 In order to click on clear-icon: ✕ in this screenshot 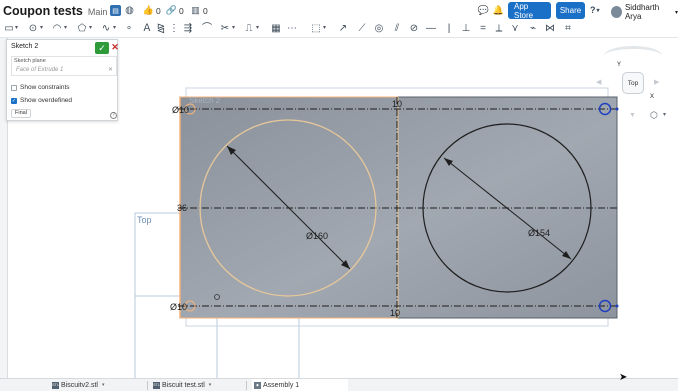, I will do `click(110, 69)`.